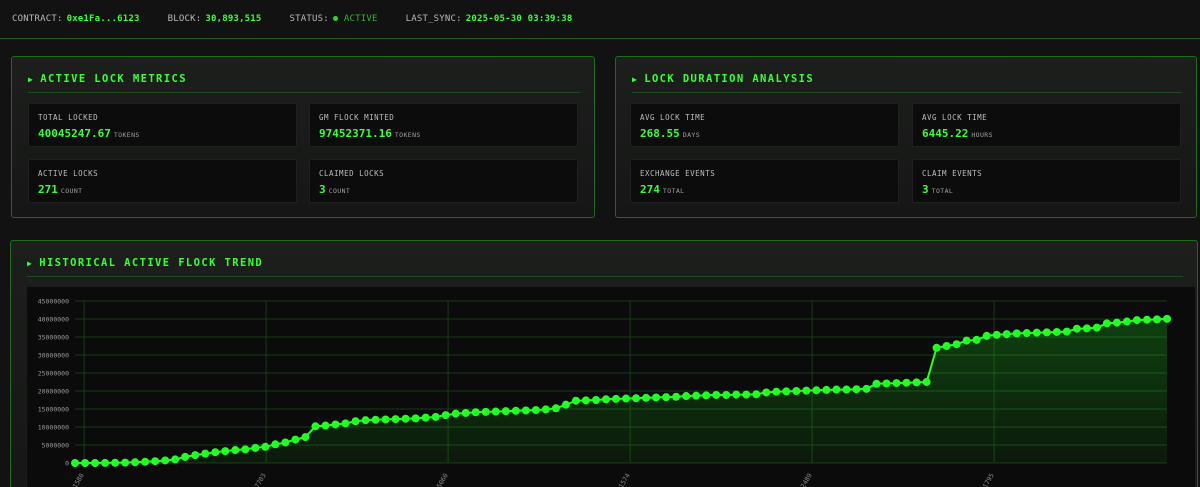  Describe the element at coordinates (489, 19) in the screenshot. I see `sync-stat: LAST_SYNC: 2025-05-30 03:39:38` at that location.